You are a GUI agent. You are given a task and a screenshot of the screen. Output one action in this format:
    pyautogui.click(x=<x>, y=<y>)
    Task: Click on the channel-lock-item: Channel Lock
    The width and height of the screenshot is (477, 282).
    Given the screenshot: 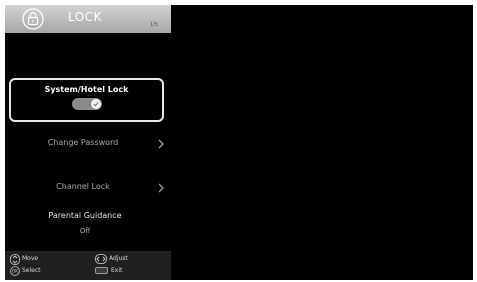 What is the action you would take?
    pyautogui.click(x=88, y=188)
    